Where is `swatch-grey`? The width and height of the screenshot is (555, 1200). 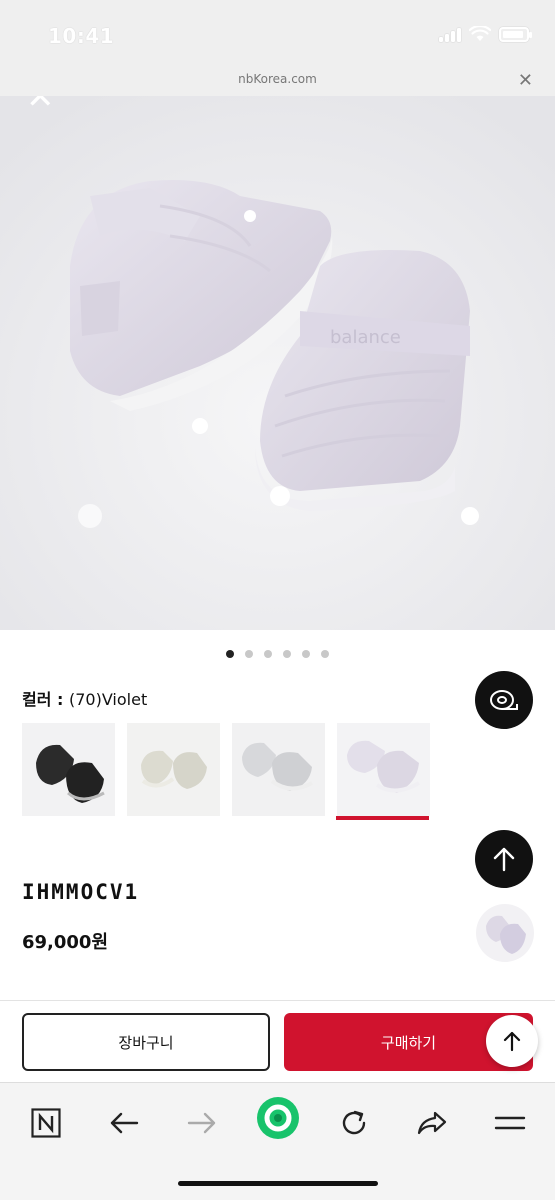
swatch-grey is located at coordinates (278, 769).